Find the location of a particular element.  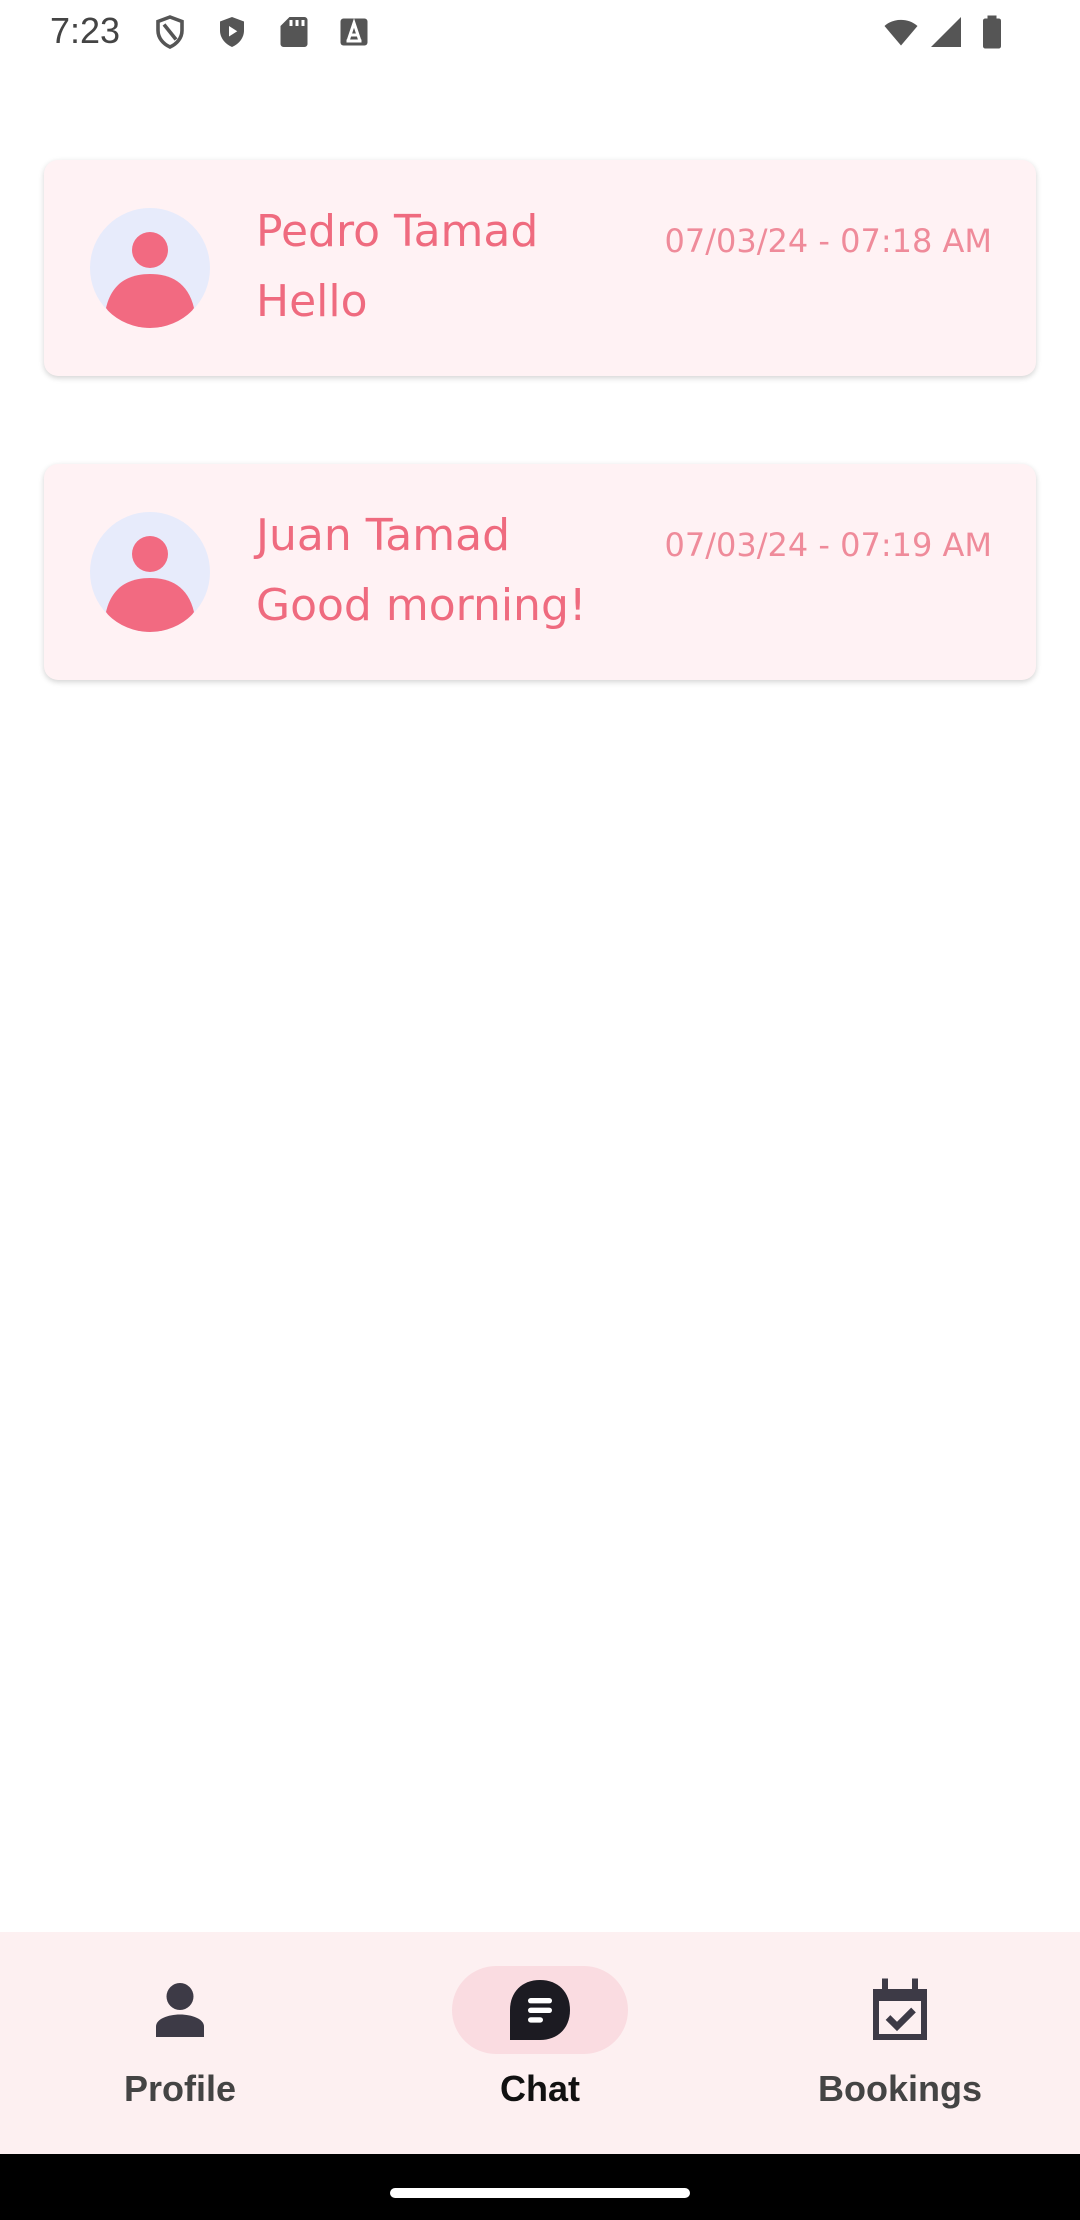

battery-icon is located at coordinates (992, 32).